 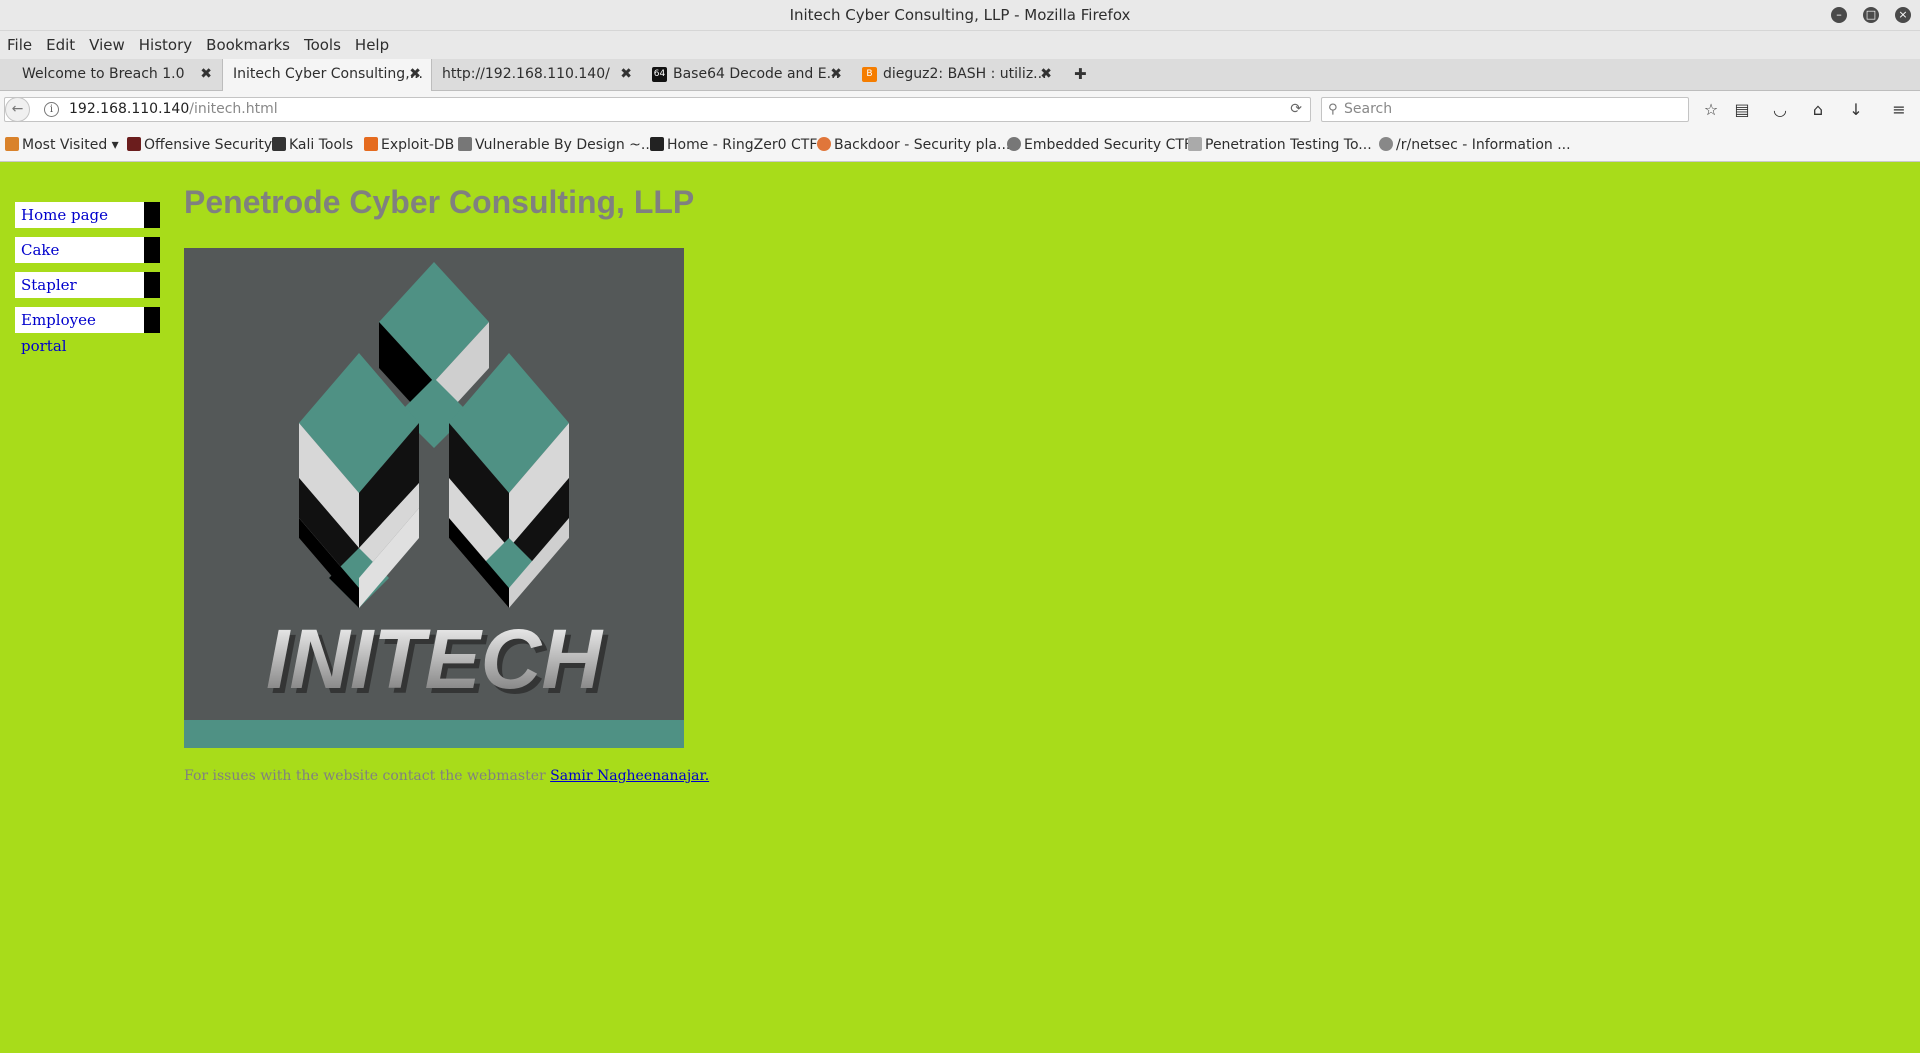 I want to click on menu-bookmarks: Bookmarks, so click(x=248, y=45).